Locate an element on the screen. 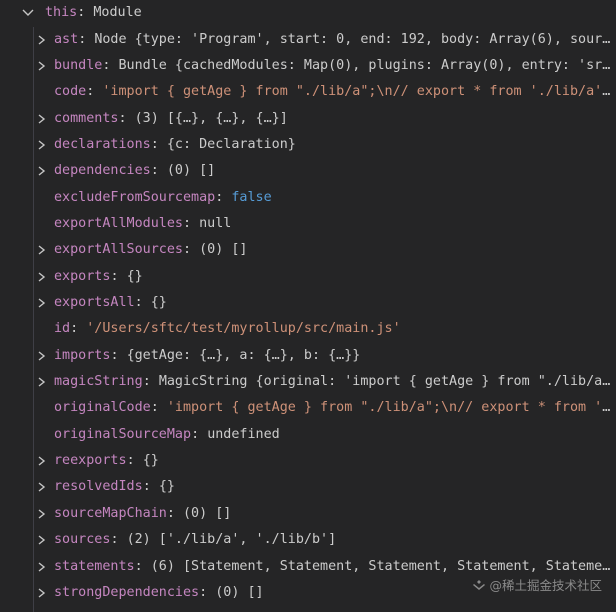 The height and width of the screenshot is (612, 616). tree-row-content: imports: {getAge: {…}, a: {…}, b: {…}} is located at coordinates (333, 356).